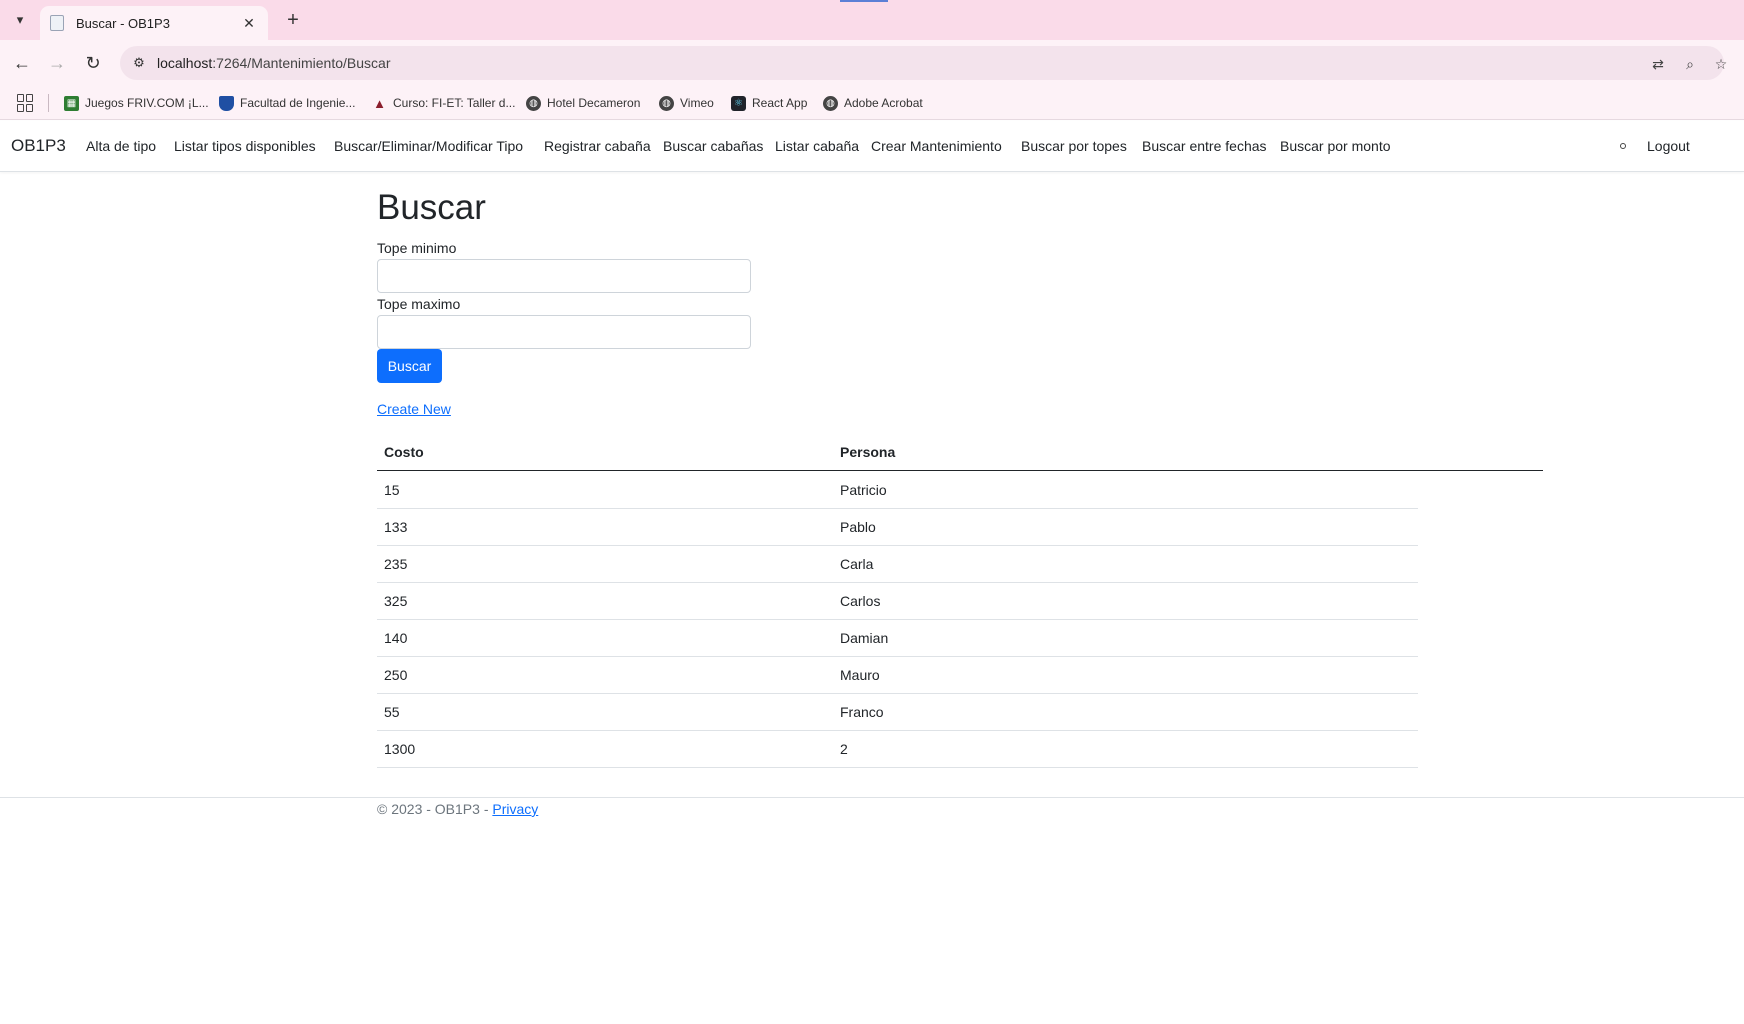 Image resolution: width=1744 pixels, height=1024 pixels. I want to click on privacy-link: Privacy, so click(515, 809).